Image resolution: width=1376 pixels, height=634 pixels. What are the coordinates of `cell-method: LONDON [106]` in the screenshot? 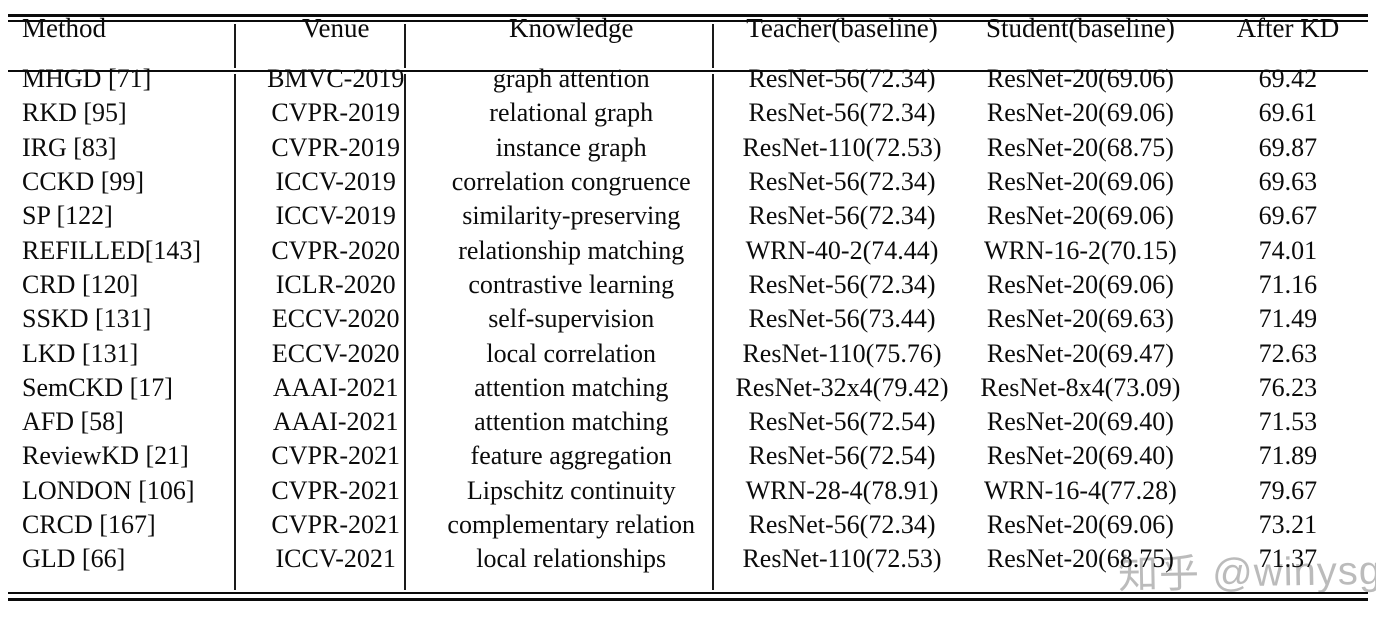 It's located at (108, 490).